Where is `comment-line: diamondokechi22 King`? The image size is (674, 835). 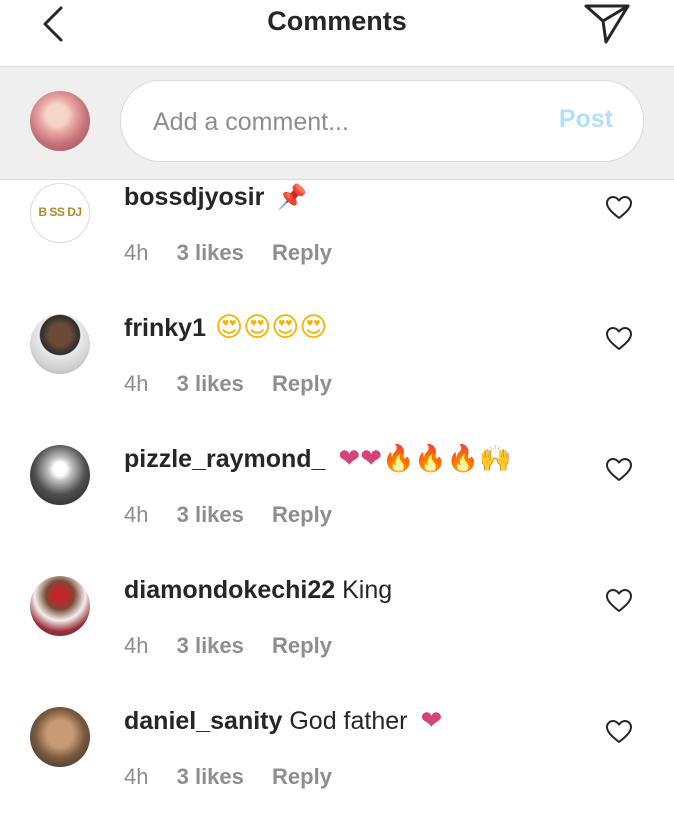
comment-line: diamondokechi22 King is located at coordinates (258, 590).